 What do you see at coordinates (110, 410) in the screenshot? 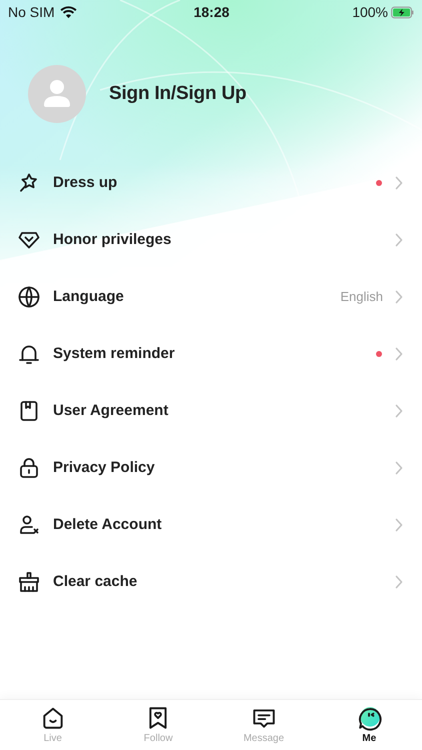
I see `row-label: User Agreement` at bounding box center [110, 410].